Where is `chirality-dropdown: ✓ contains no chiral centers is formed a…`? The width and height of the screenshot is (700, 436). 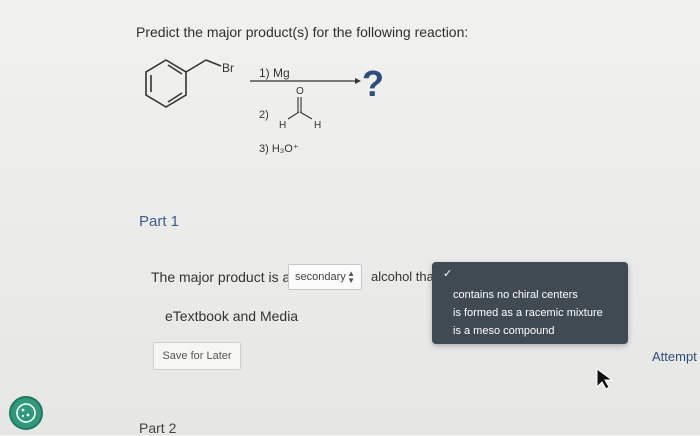 chirality-dropdown: ✓ contains no chiral centers is formed a… is located at coordinates (530, 303).